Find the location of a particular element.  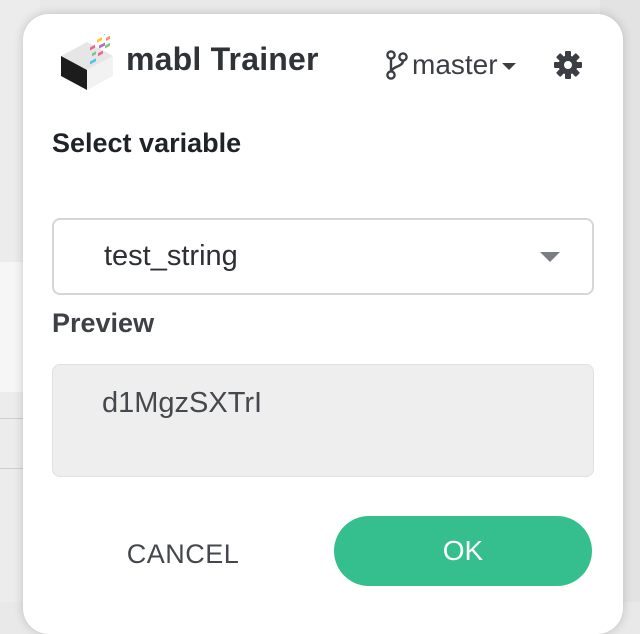

preview-label: Preview is located at coordinates (103, 323).